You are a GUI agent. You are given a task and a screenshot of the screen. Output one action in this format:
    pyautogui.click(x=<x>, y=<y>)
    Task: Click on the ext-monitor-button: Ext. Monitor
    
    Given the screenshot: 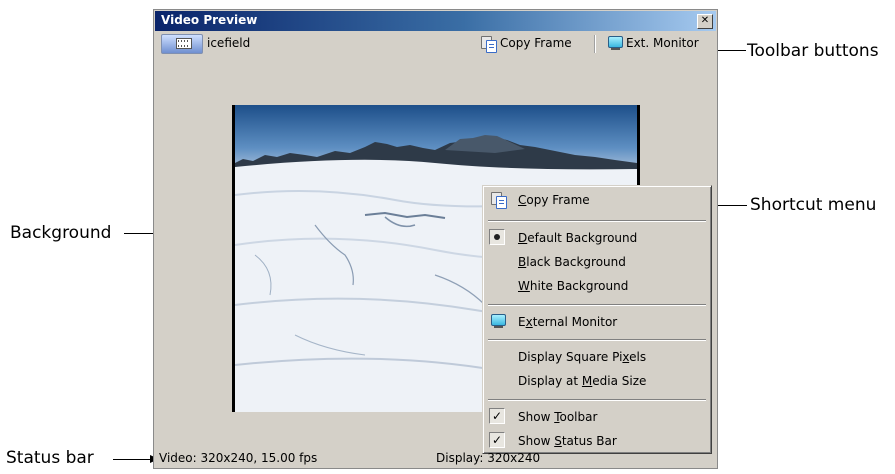 What is the action you would take?
    pyautogui.click(x=659, y=44)
    